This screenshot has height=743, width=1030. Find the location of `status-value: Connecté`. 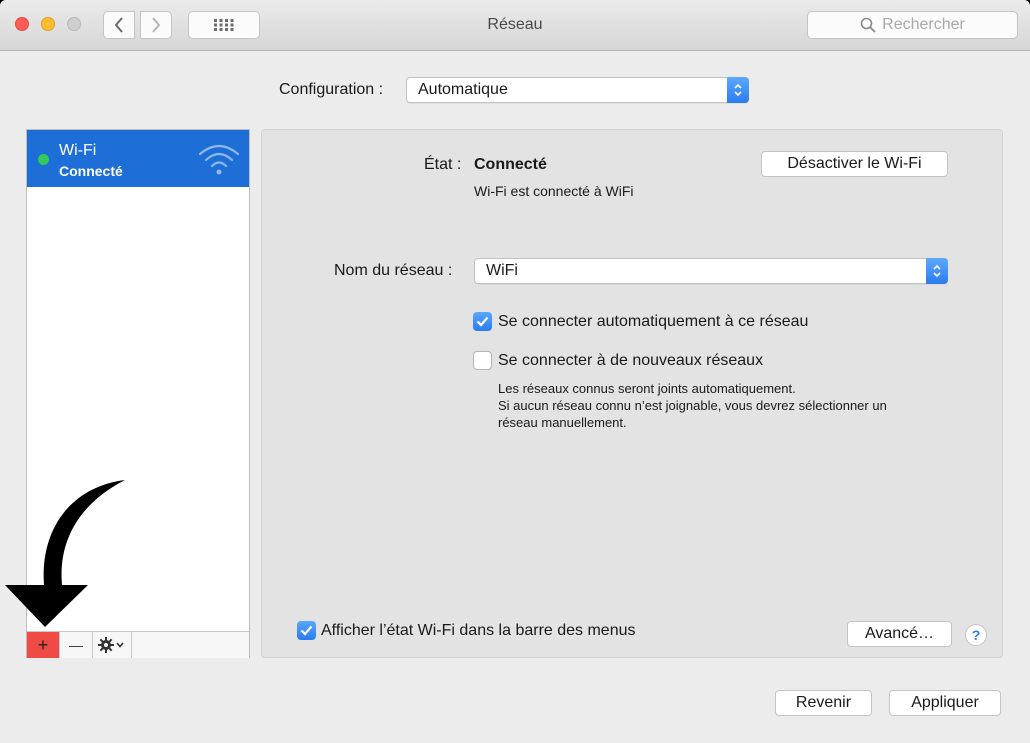

status-value: Connecté is located at coordinates (510, 164).